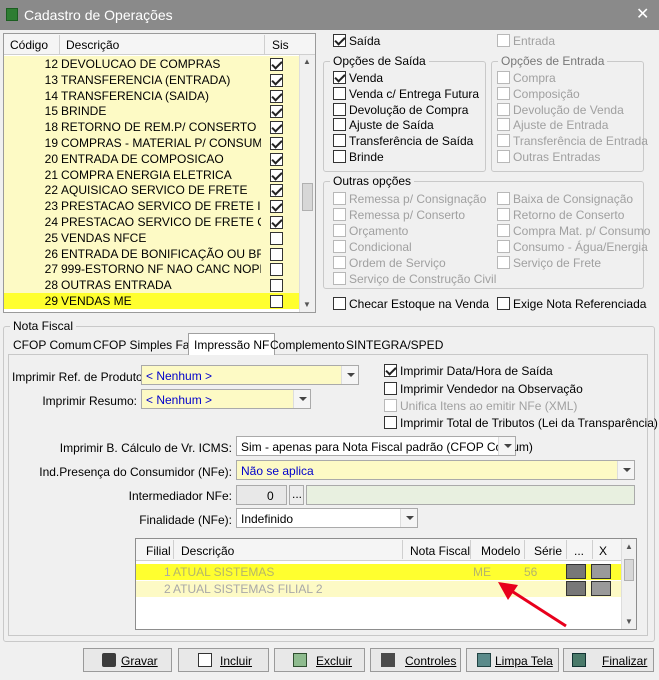 This screenshot has width=659, height=680. I want to click on op-description: AQUISICAO SERVICO DE FRETE, so click(154, 190).